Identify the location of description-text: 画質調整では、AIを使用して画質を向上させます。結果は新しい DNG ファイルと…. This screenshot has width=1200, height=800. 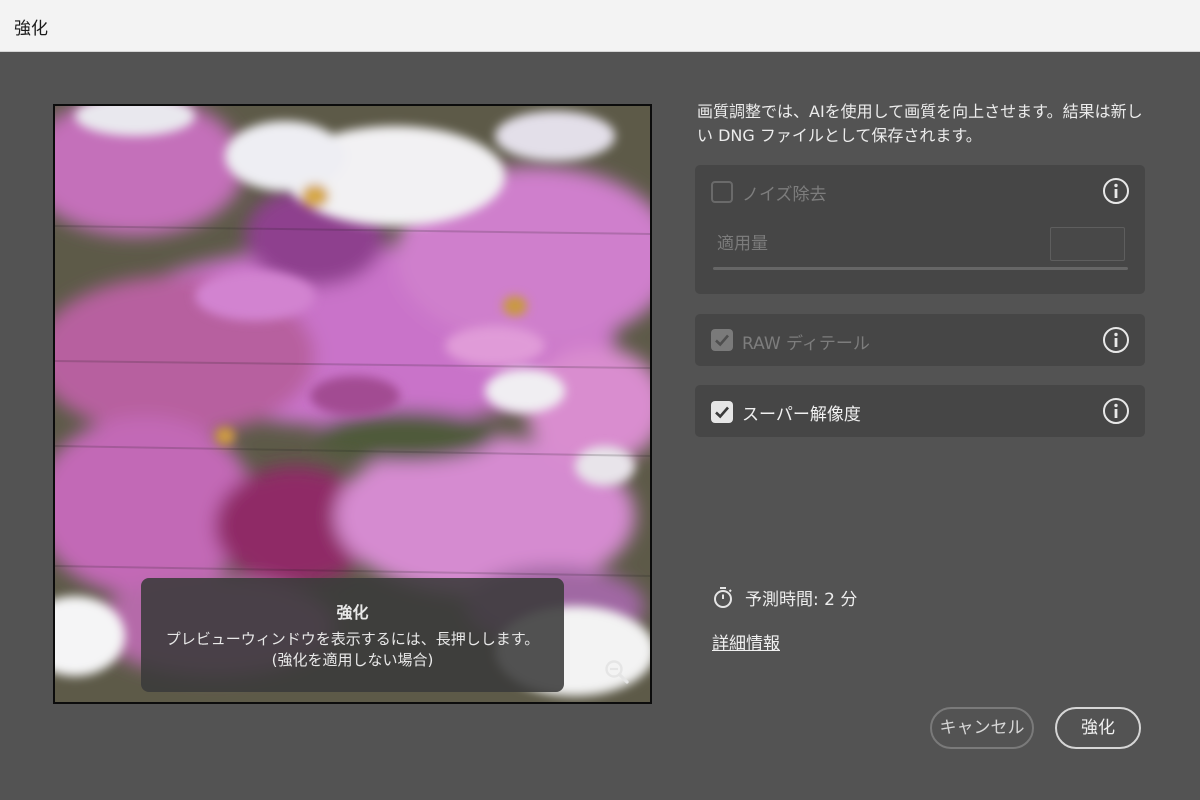
(920, 123).